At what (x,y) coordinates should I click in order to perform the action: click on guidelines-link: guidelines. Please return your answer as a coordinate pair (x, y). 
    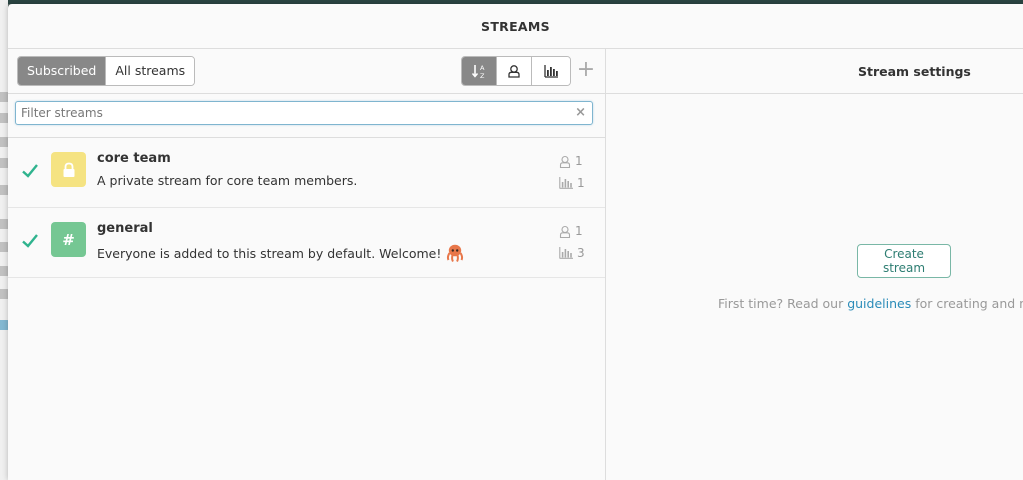
    Looking at the image, I should click on (879, 303).